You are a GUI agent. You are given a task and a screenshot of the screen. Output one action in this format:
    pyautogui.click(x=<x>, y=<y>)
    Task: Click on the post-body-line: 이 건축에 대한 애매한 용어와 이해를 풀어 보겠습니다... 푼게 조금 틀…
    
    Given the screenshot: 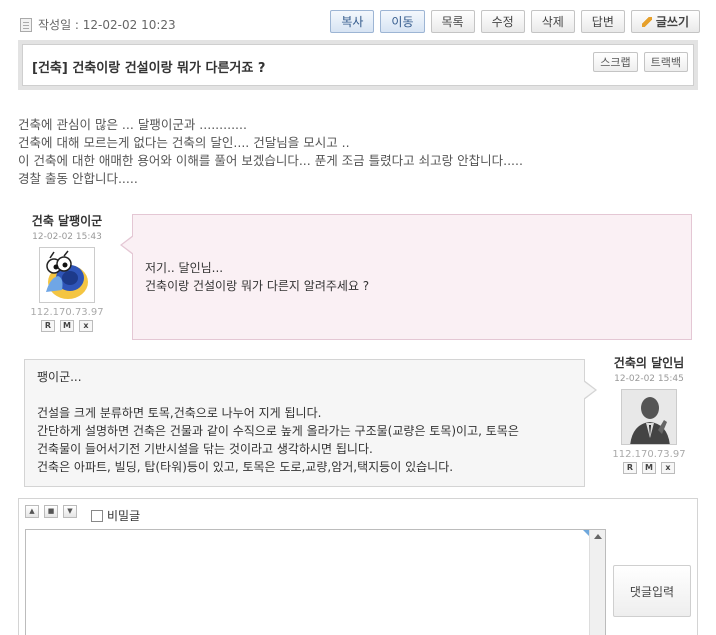 What is the action you would take?
    pyautogui.click(x=270, y=160)
    